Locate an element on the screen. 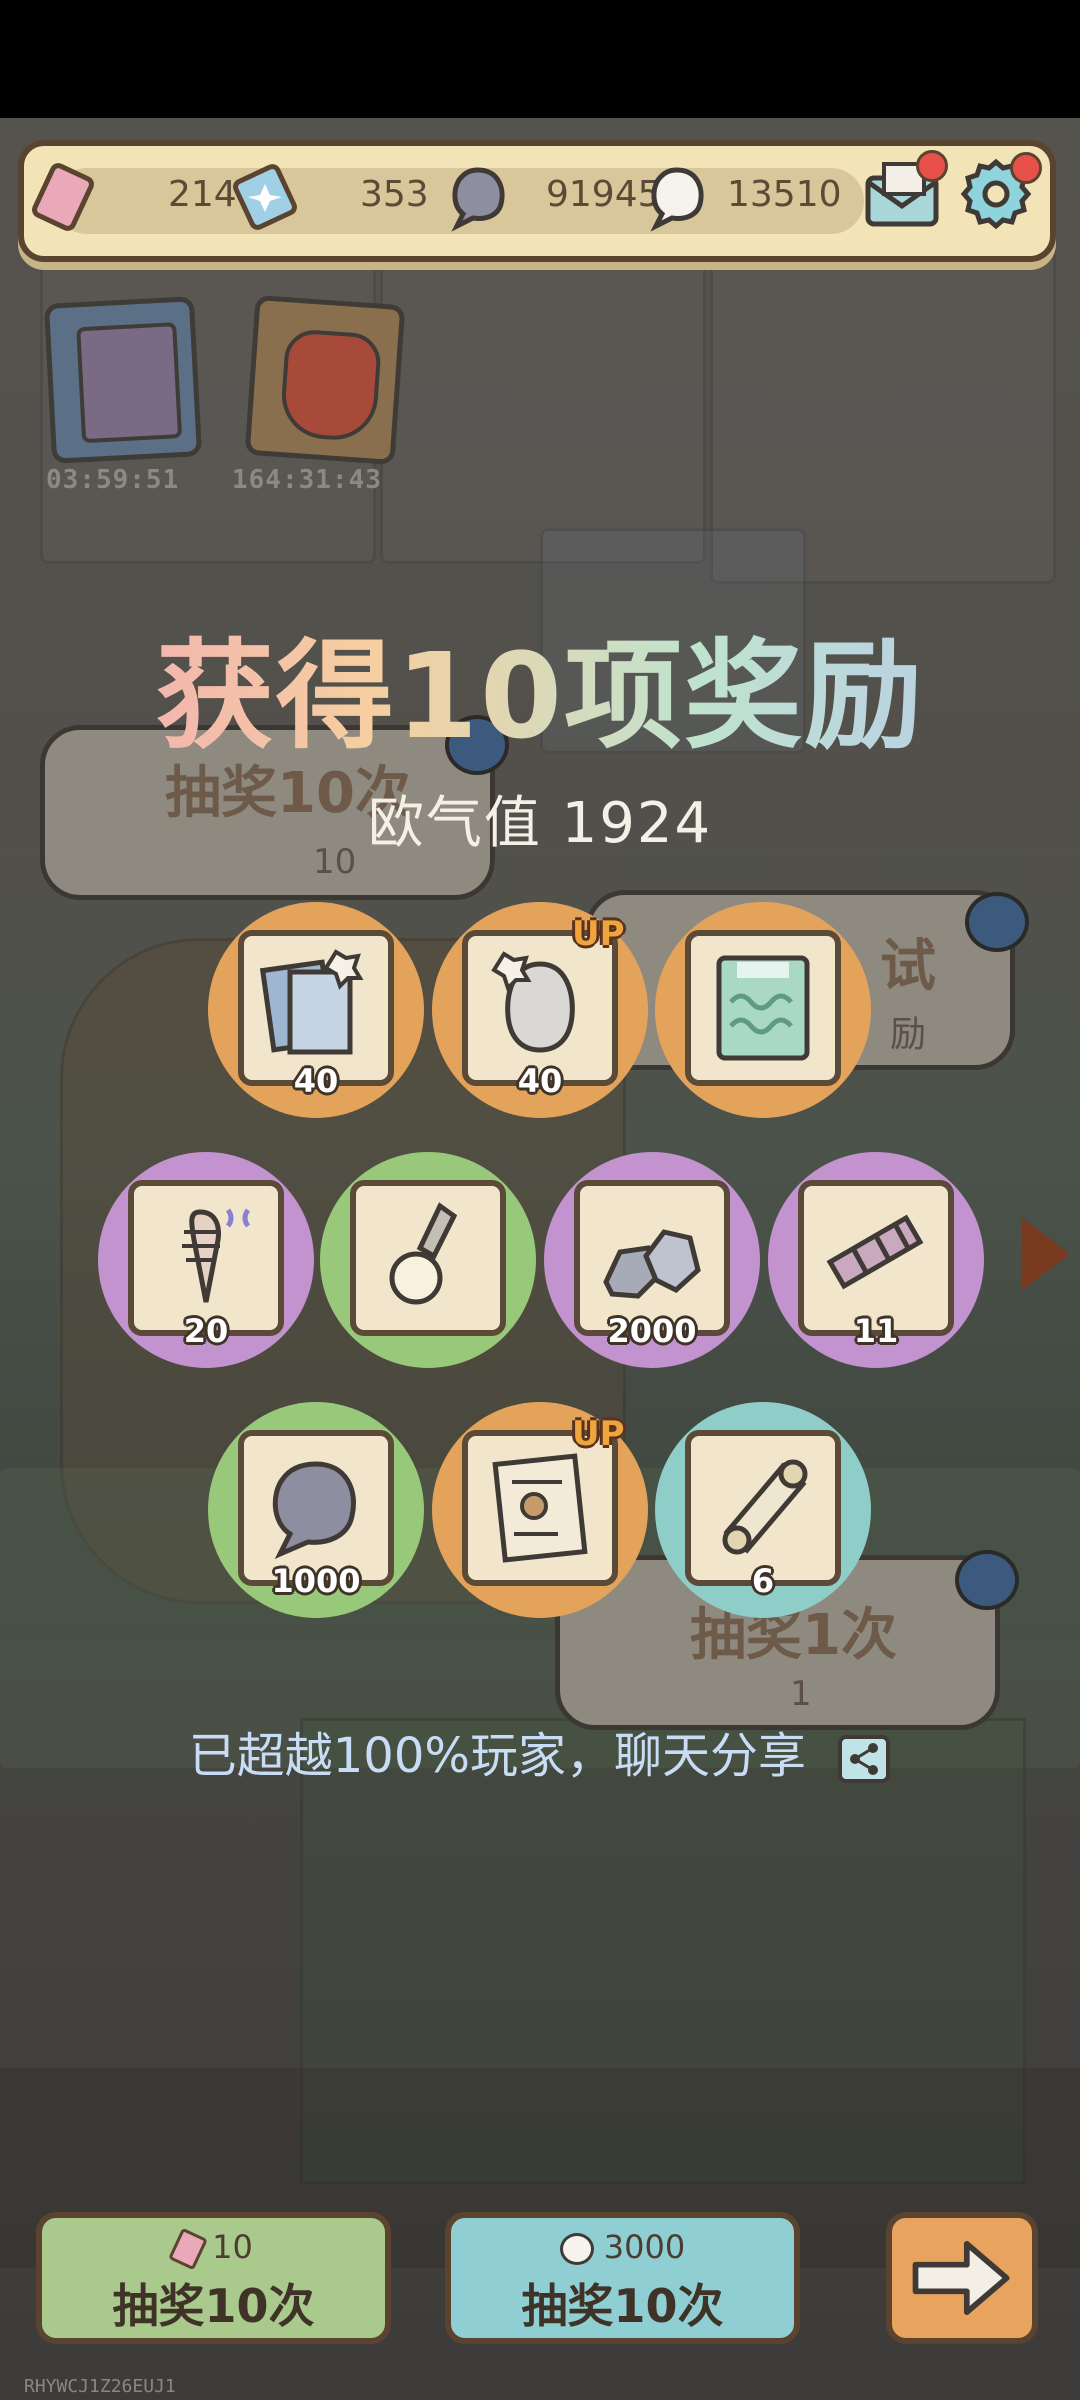 Image resolution: width=1080 pixels, height=2400 pixels. next-button is located at coordinates (962, 2278).